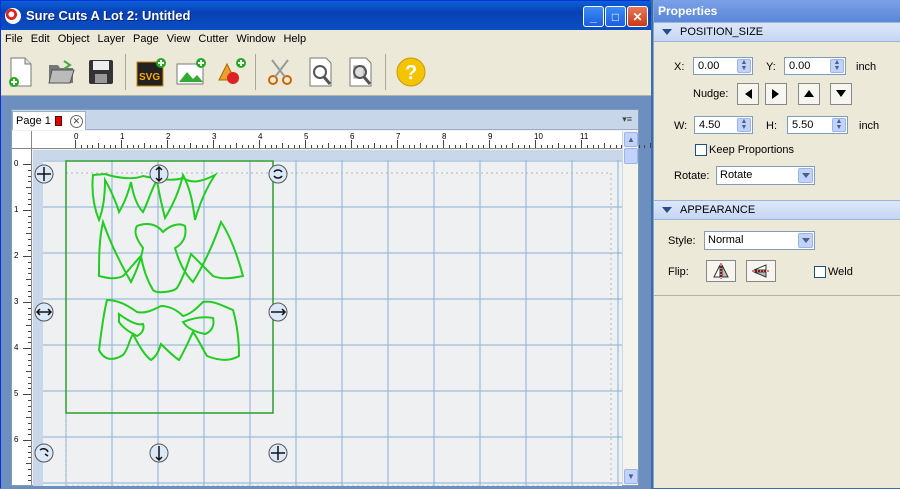  Describe the element at coordinates (278, 453) in the screenshot. I see `handle-move-bottom-right` at that location.